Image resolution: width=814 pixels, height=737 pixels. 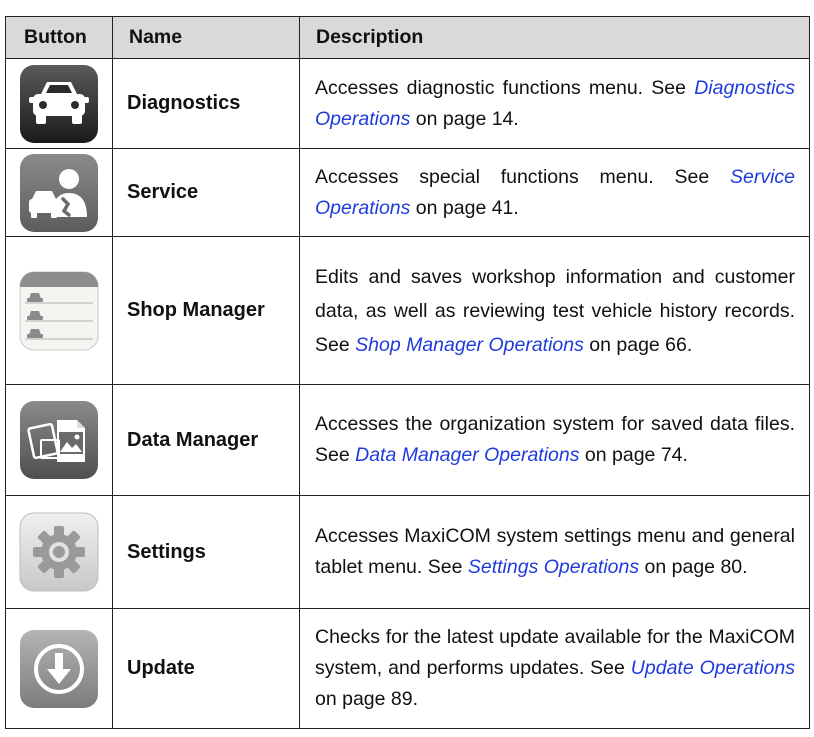 I want to click on row-name: Diagnostics, so click(x=206, y=103).